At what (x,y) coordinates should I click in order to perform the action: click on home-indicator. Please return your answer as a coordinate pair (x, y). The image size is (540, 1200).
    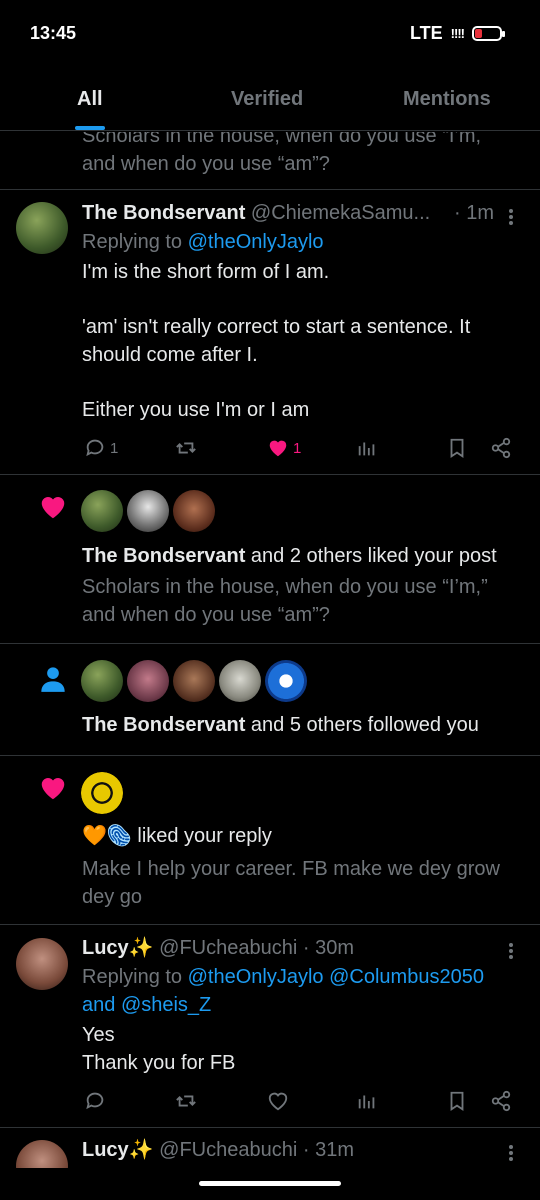
    Looking at the image, I should click on (270, 1183).